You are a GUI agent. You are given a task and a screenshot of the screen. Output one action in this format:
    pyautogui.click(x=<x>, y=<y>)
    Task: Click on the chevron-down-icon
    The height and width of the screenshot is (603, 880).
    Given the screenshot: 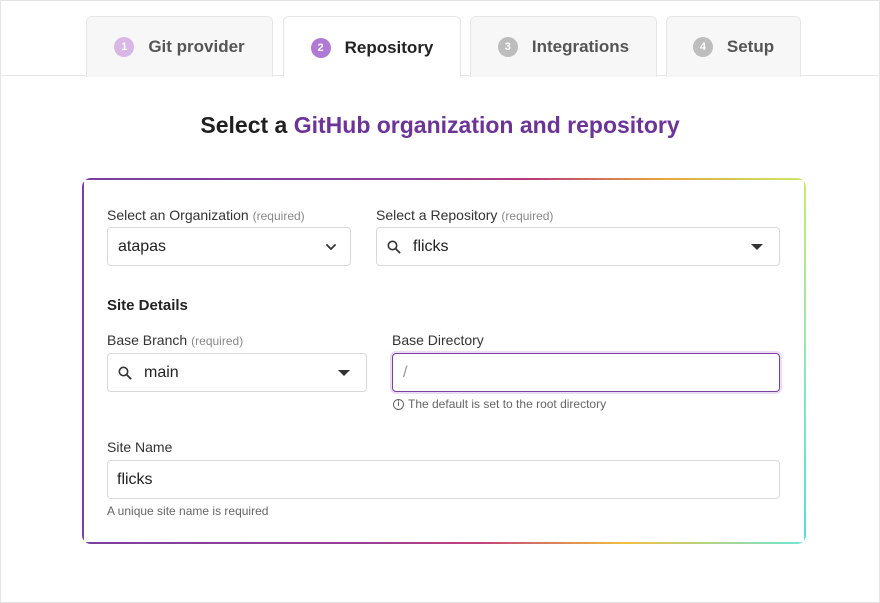 What is the action you would take?
    pyautogui.click(x=331, y=246)
    